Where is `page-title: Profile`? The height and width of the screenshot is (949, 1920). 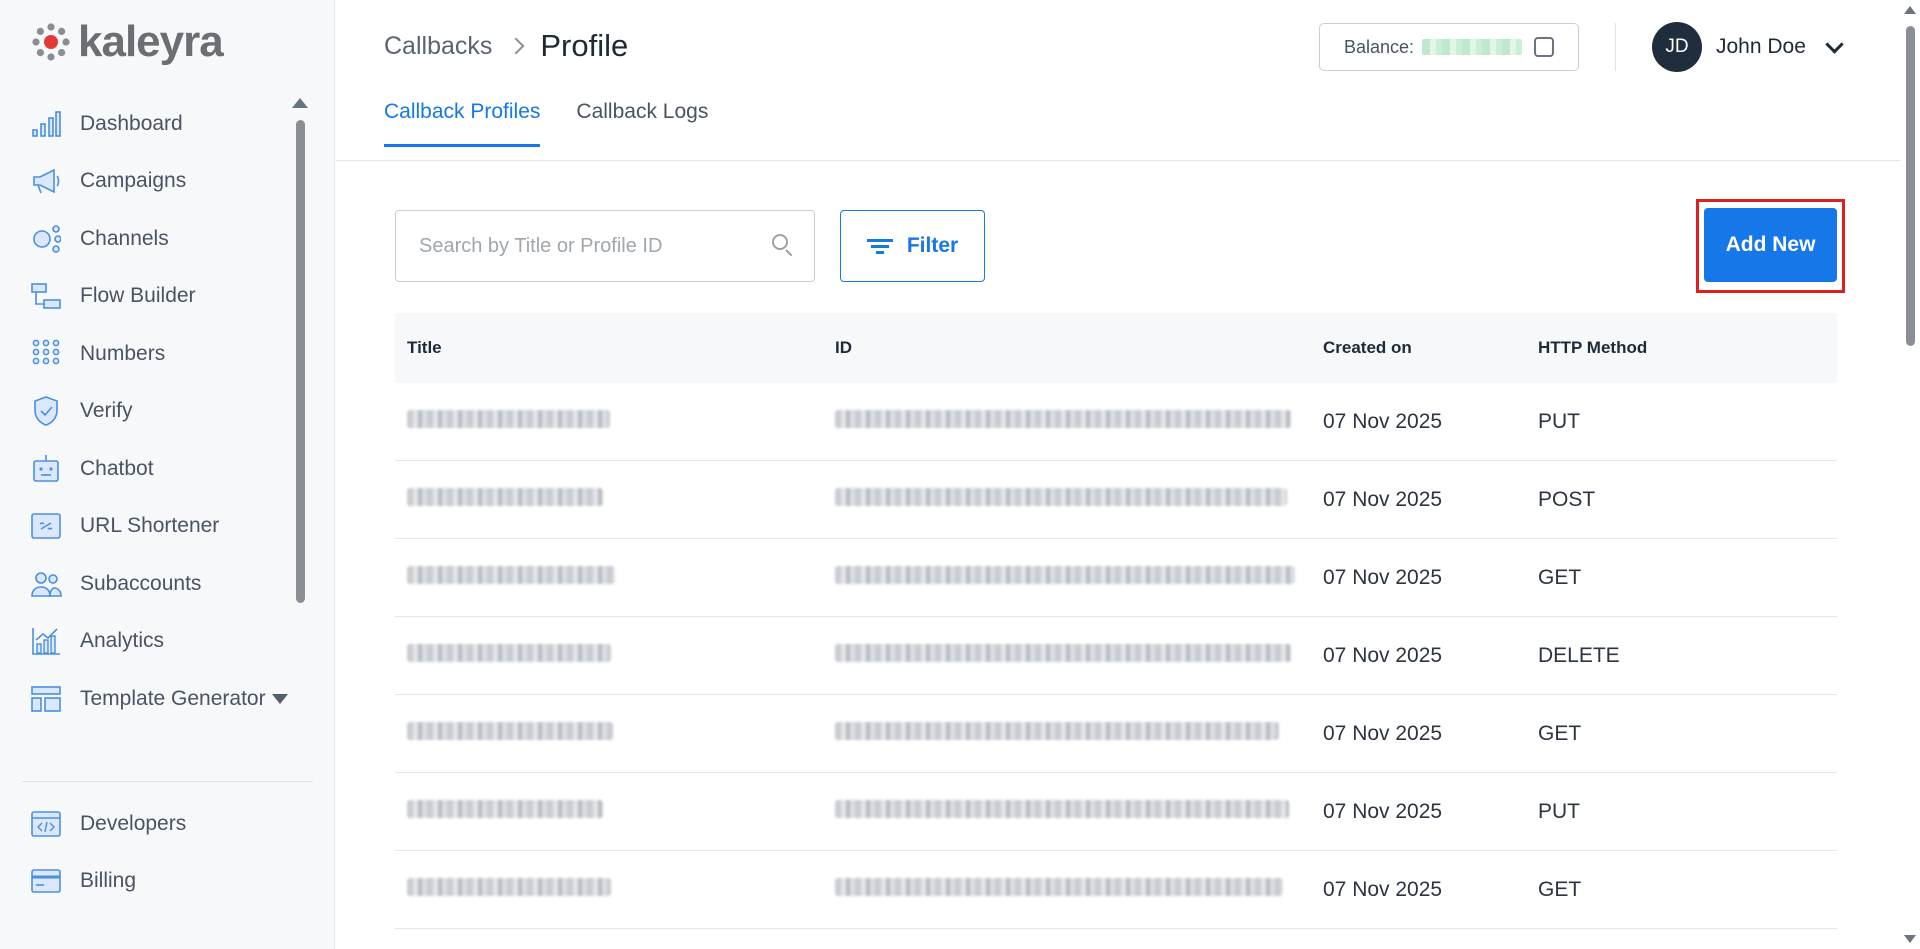 page-title: Profile is located at coordinates (584, 45).